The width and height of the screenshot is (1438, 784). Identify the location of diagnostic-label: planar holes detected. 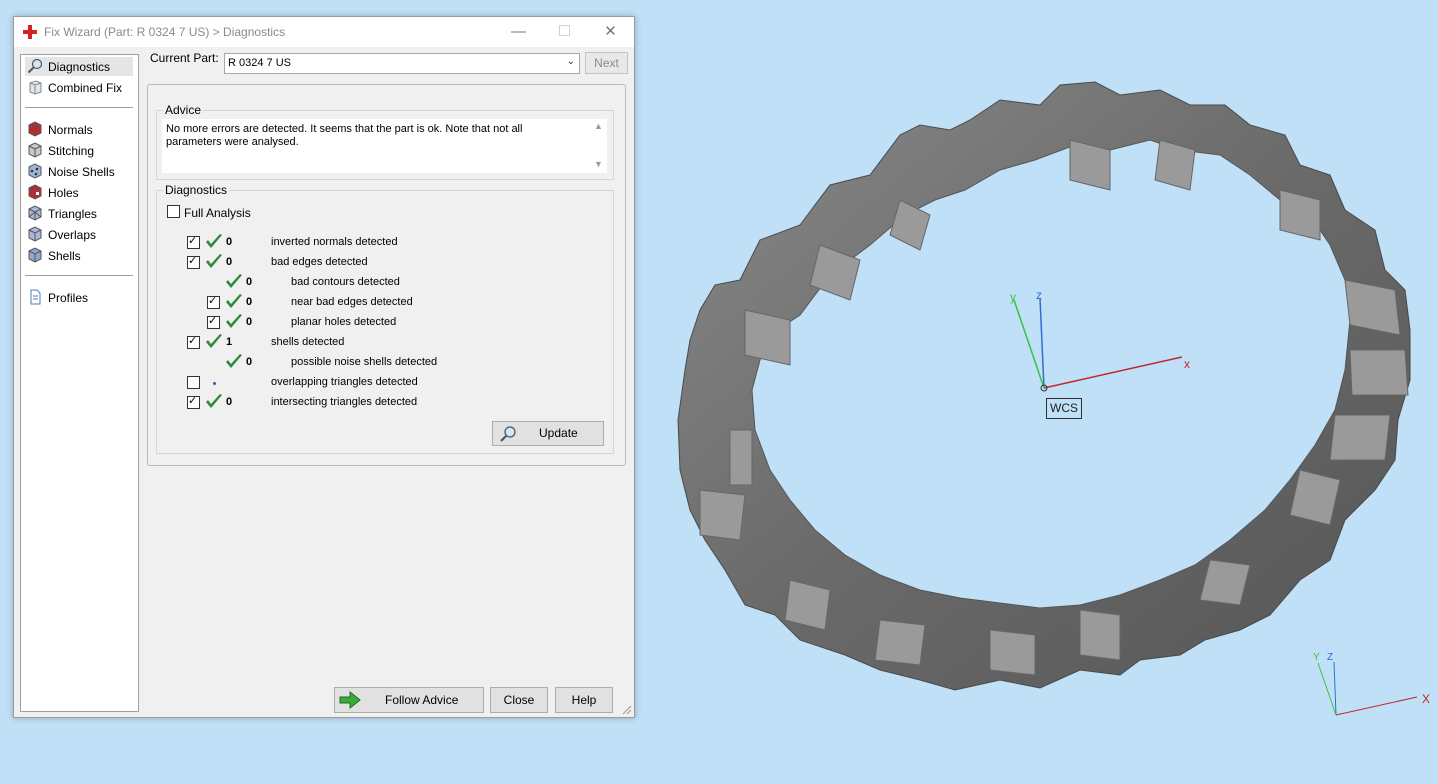
(344, 322).